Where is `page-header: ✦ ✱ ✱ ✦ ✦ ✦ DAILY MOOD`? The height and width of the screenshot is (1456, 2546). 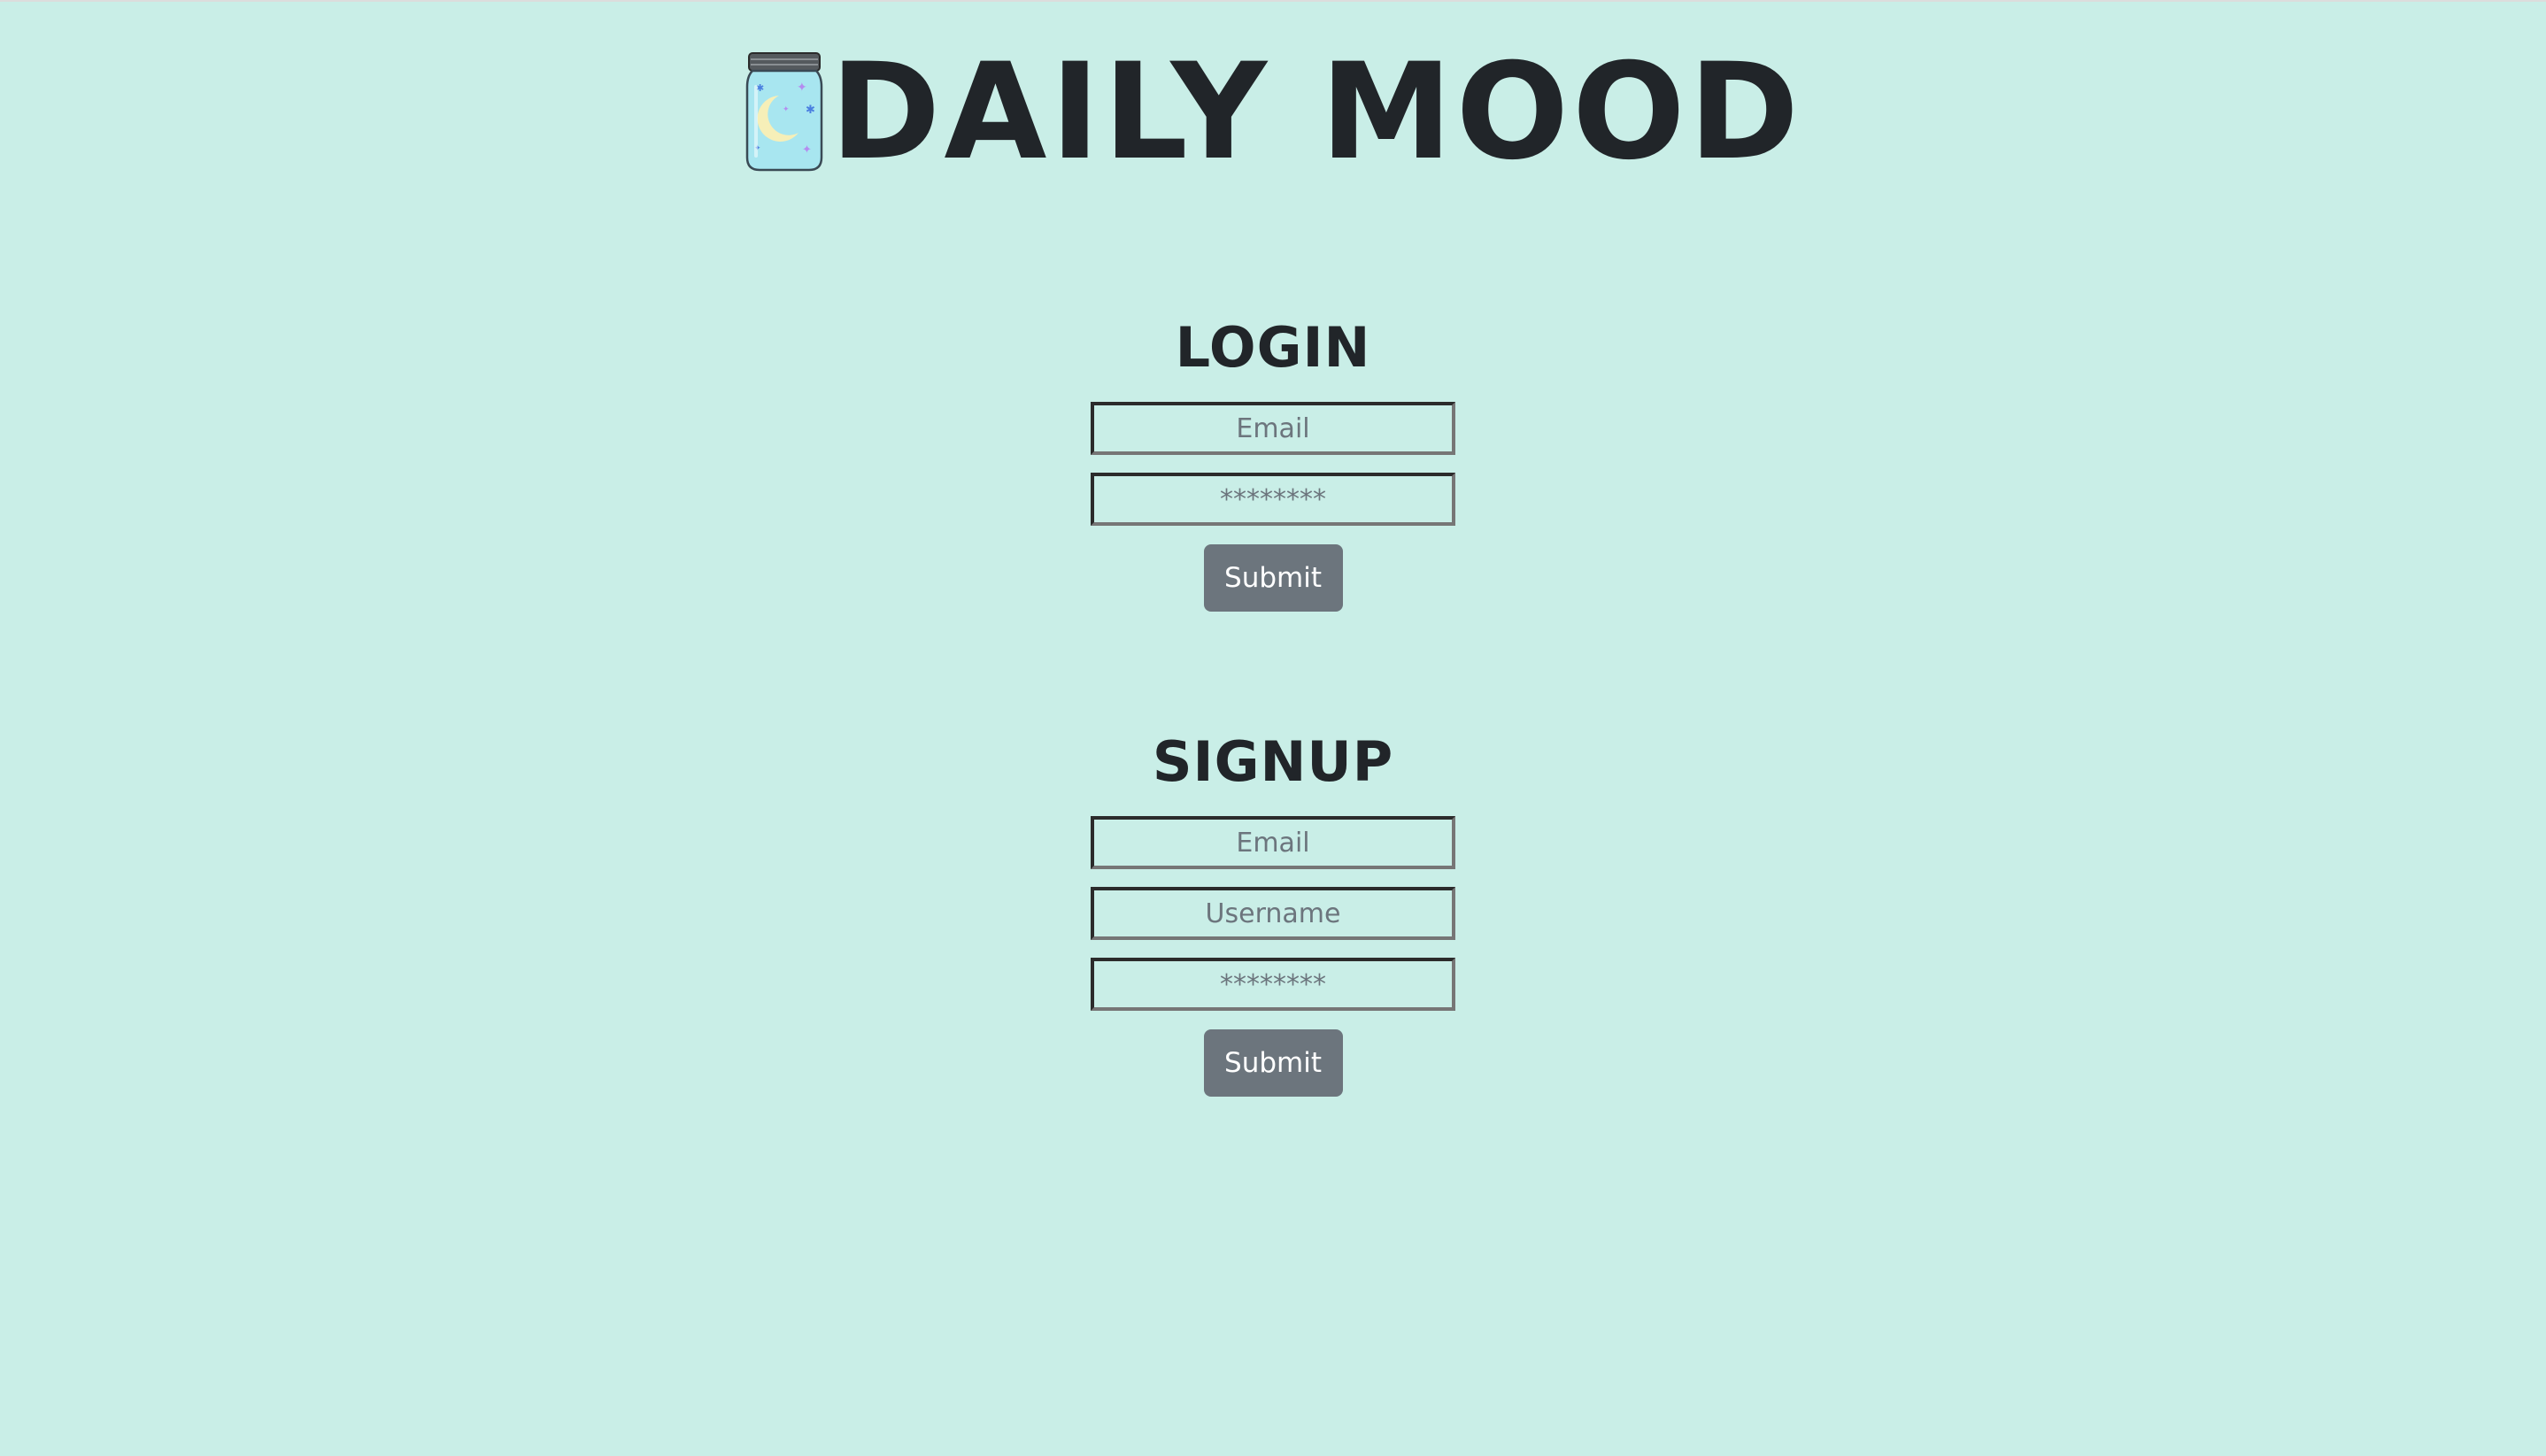 page-header: ✦ ✱ ✱ ✦ ✦ ✦ DAILY MOOD is located at coordinates (1273, 112).